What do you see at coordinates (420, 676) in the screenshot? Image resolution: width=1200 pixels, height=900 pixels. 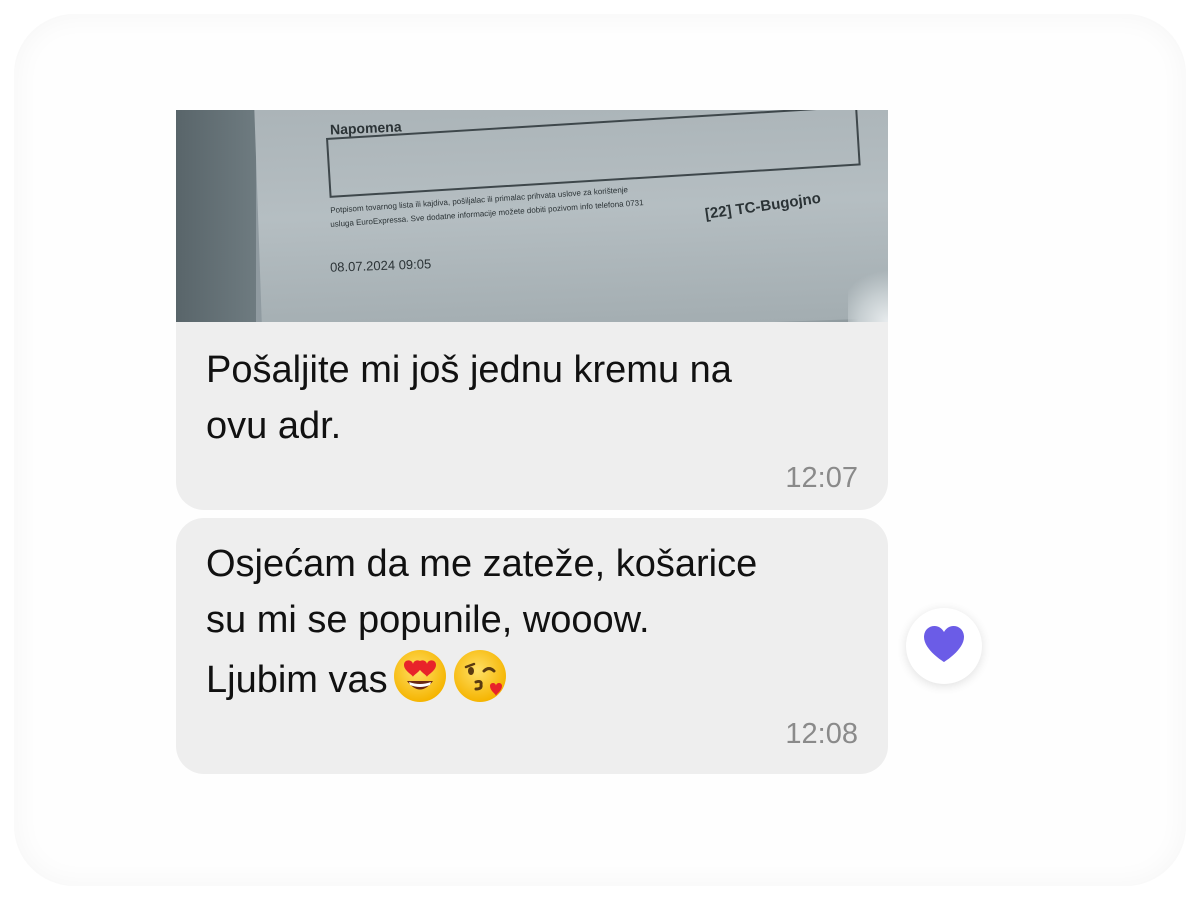 I see `heart-eyes-emoji` at bounding box center [420, 676].